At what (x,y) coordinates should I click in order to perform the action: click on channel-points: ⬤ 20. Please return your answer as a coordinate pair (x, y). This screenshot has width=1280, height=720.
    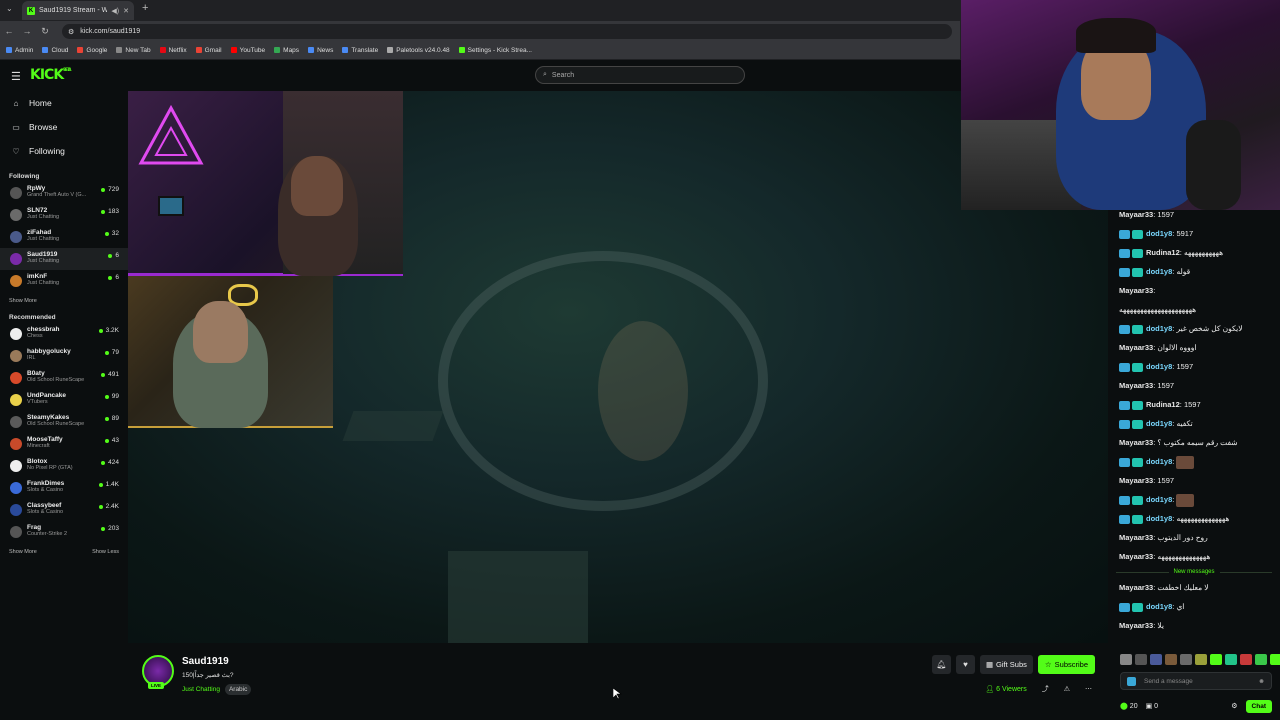
    Looking at the image, I should click on (1129, 706).